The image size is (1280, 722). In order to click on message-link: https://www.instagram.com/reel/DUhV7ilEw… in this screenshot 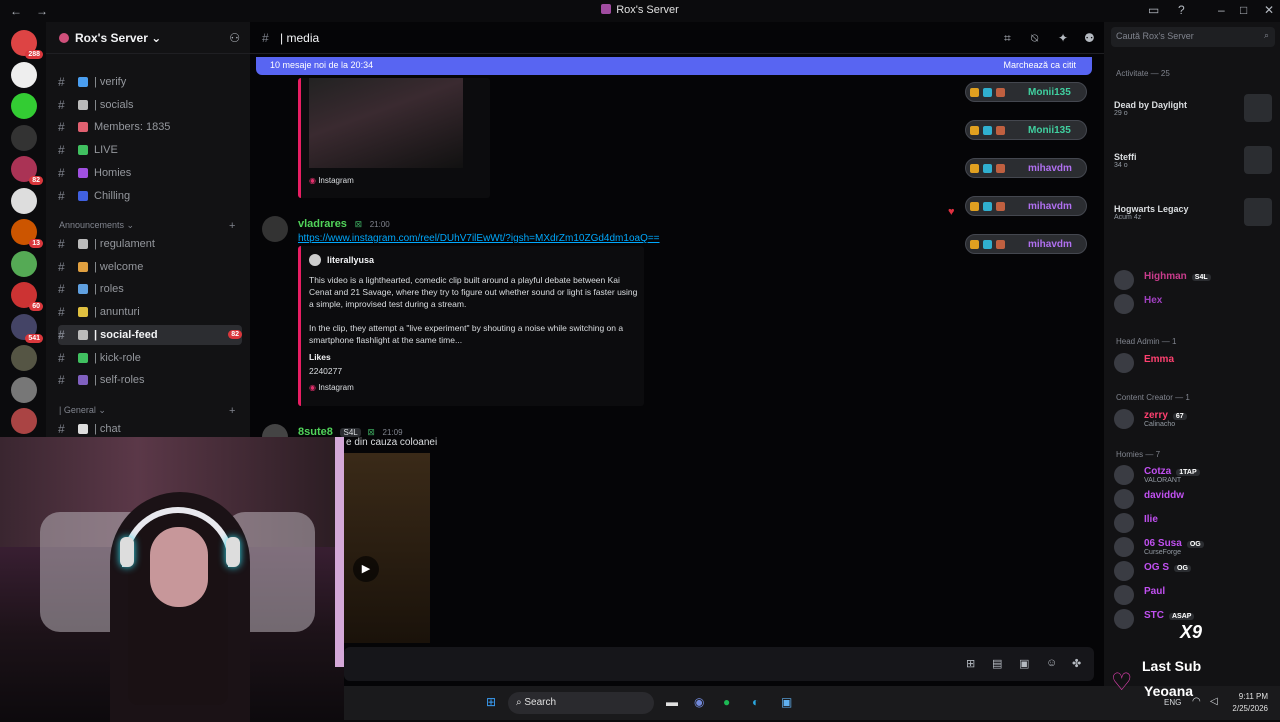, I will do `click(479, 238)`.